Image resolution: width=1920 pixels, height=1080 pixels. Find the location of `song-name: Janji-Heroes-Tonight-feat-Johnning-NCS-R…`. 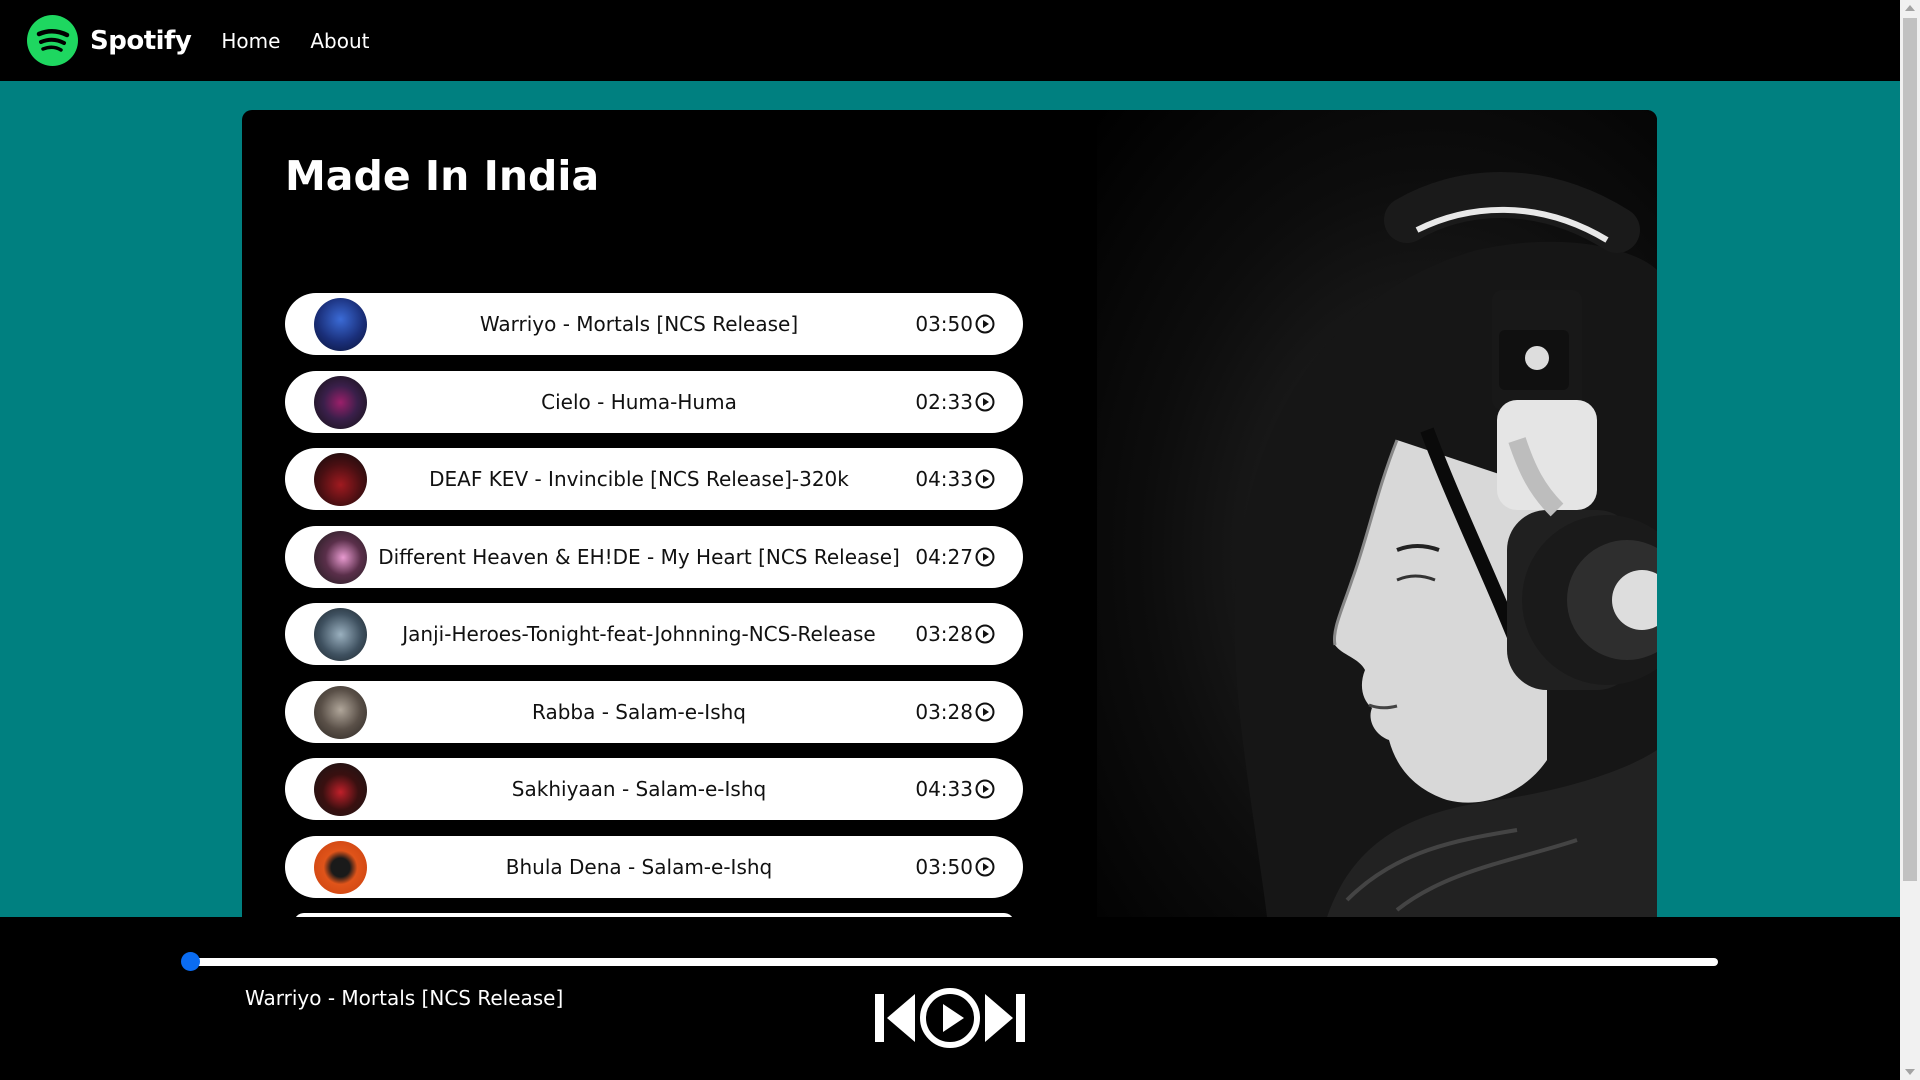

song-name: Janji-Heroes-Tonight-feat-Johnning-NCS-R… is located at coordinates (639, 634).